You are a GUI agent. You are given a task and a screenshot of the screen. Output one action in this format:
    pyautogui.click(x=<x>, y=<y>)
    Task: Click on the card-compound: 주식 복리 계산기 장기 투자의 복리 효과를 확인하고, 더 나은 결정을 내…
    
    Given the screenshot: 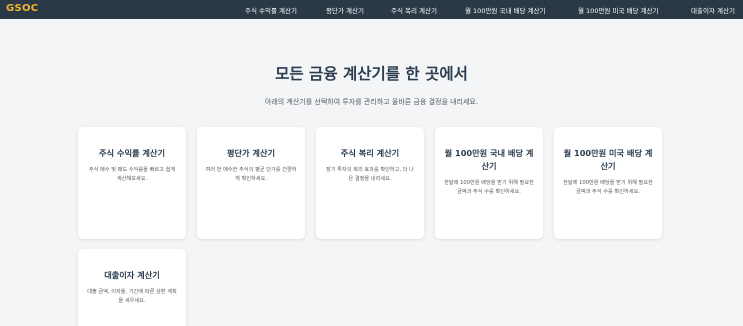 What is the action you would take?
    pyautogui.click(x=370, y=183)
    